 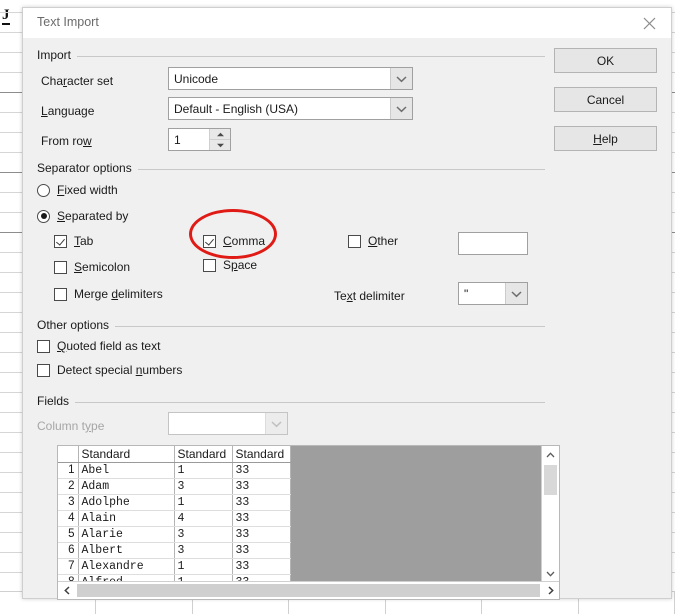 I want to click on quoted-field-as-text-checkbox: Quoted field as text, so click(x=98, y=346).